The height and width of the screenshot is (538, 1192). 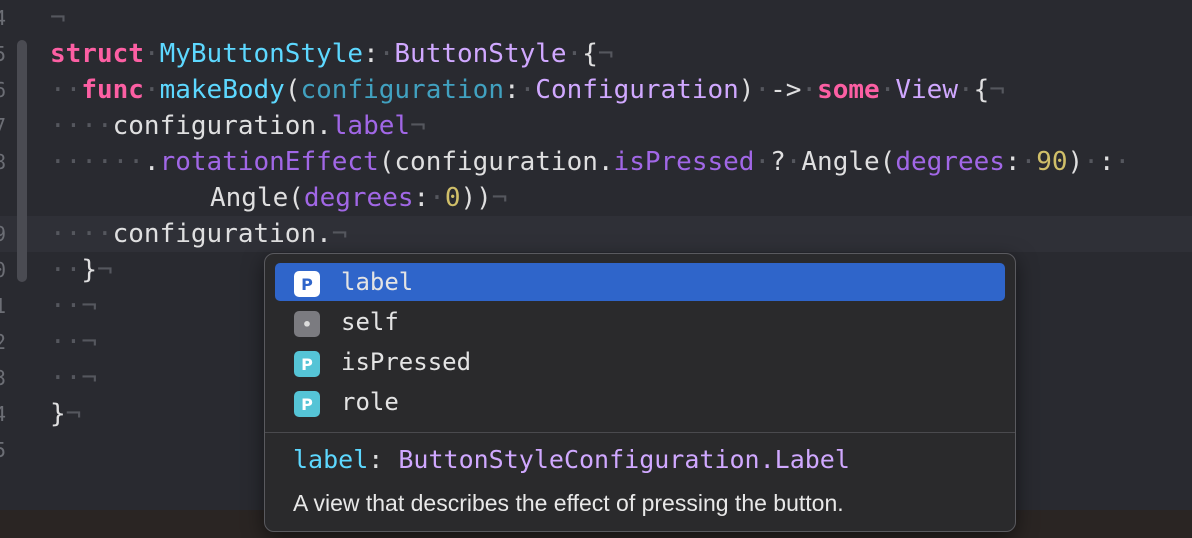 I want to click on line-number: 1, so click(x=3, y=306).